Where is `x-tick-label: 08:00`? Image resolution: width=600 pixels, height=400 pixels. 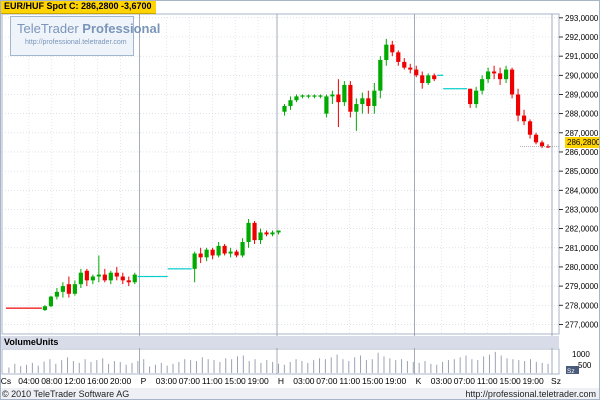 x-tick-label: 08:00 is located at coordinates (52, 381).